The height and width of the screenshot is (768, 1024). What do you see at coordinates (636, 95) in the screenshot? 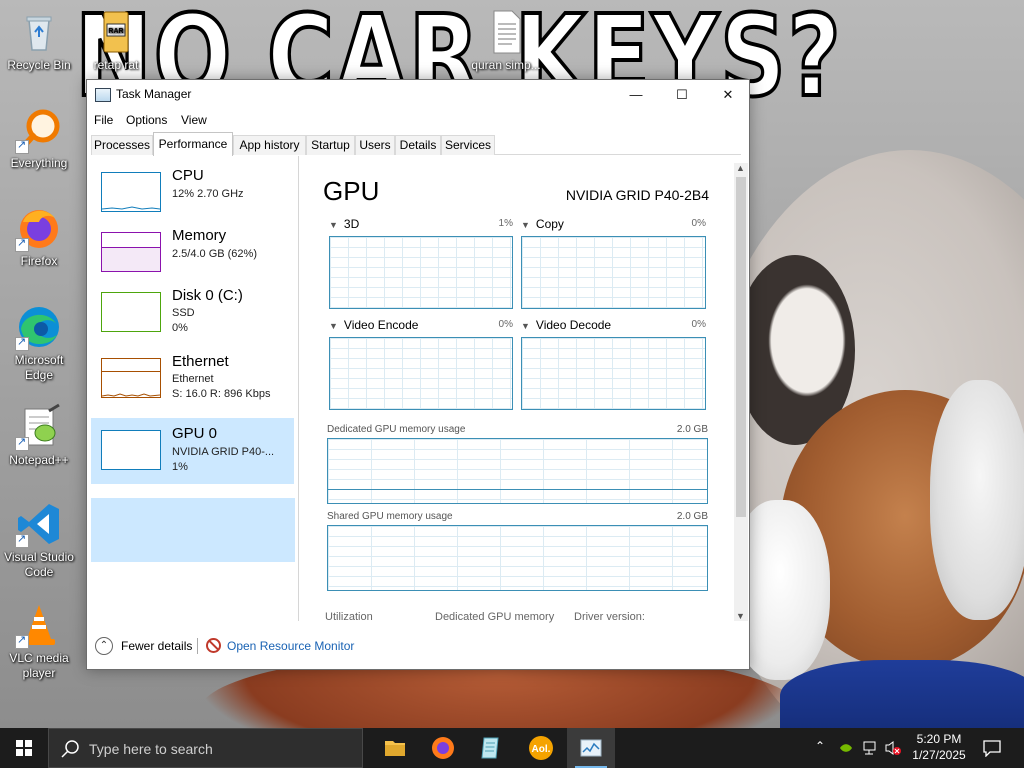
I see `minimize-button: —` at bounding box center [636, 95].